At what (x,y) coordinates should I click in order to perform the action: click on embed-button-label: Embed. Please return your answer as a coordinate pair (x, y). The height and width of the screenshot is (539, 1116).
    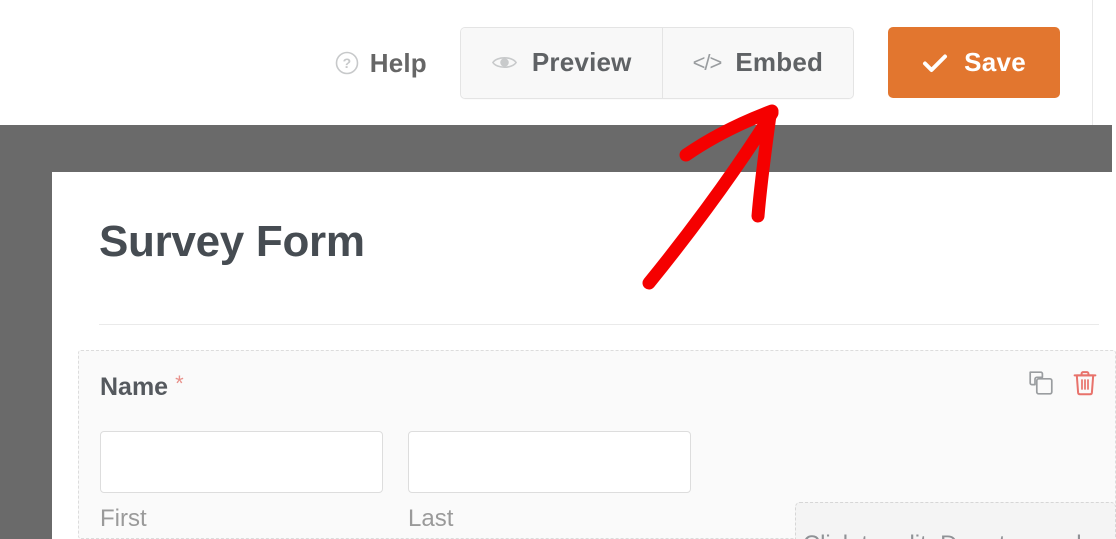
    Looking at the image, I should click on (779, 62).